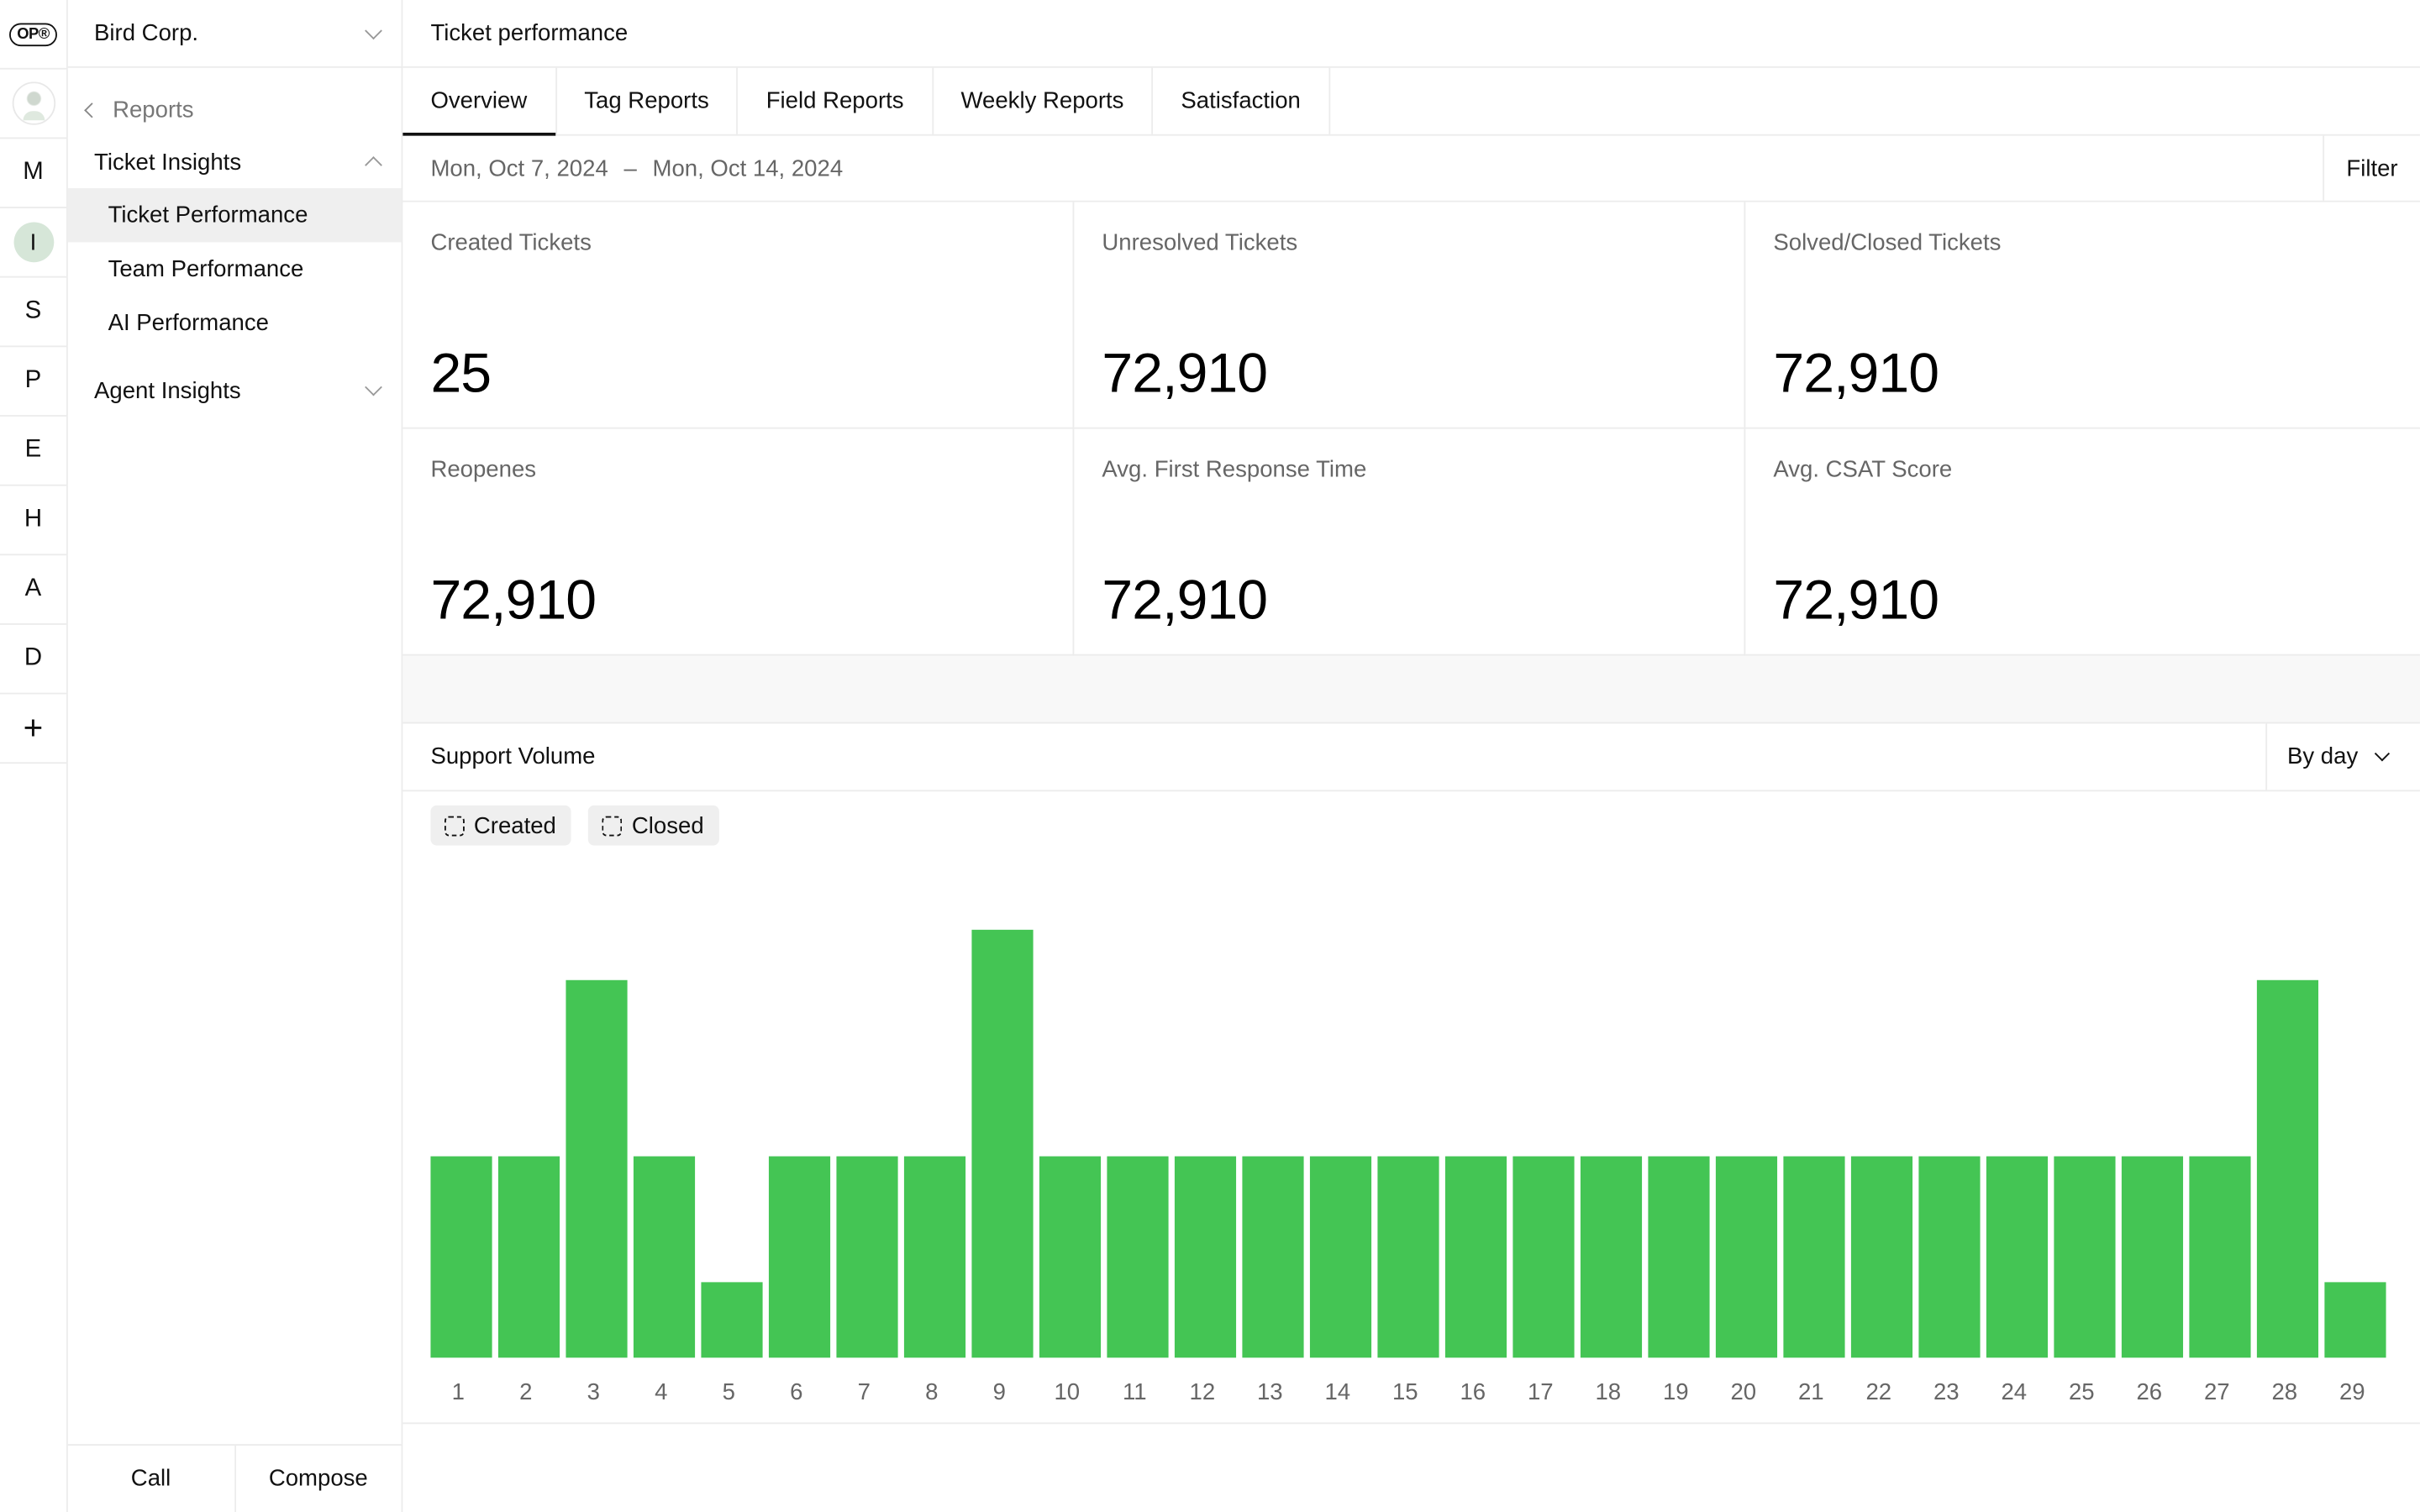 Image resolution: width=2420 pixels, height=1512 pixels. I want to click on legend-item-created: Created, so click(501, 825).